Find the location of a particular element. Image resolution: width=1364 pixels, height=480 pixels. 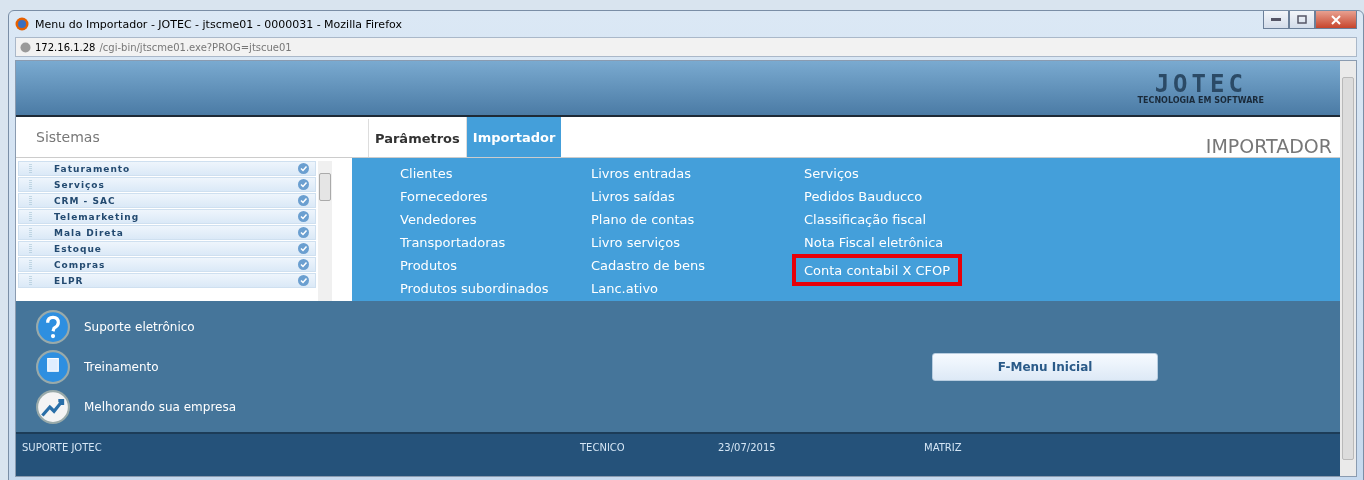

maximize-icon is located at coordinates (1302, 19).